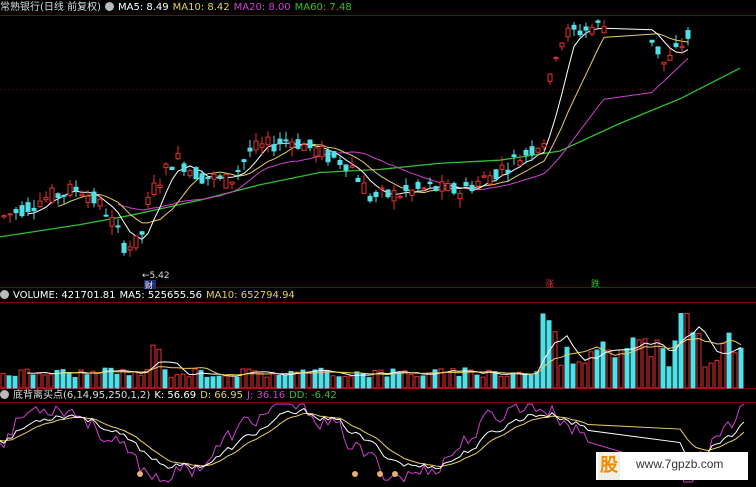  What do you see at coordinates (221, 395) in the screenshot?
I see `d-value: D: 66.95` at bounding box center [221, 395].